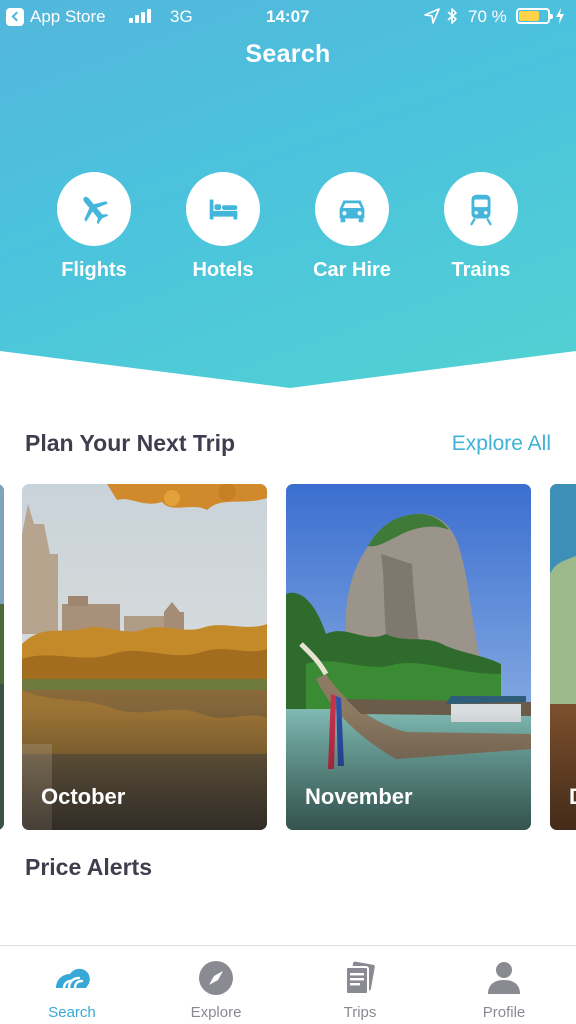  I want to click on bottom-tab-bar: Search Explore Trips Profile, so click(288, 984).